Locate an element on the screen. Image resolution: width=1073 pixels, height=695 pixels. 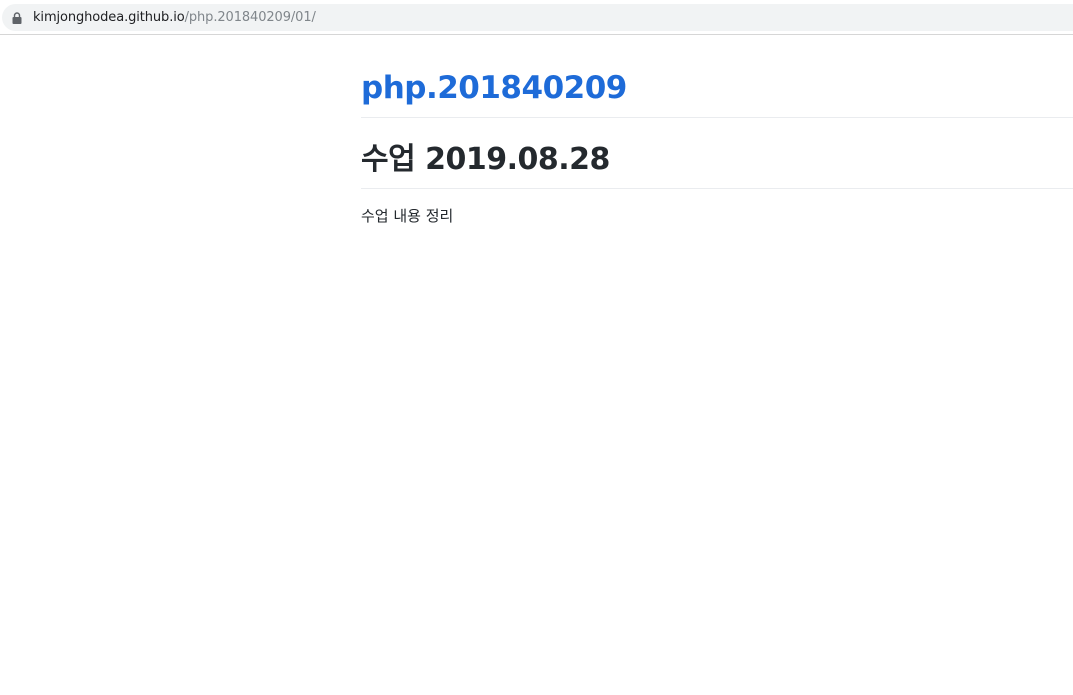
url-host: kimjonghodea.github.io is located at coordinates (109, 17).